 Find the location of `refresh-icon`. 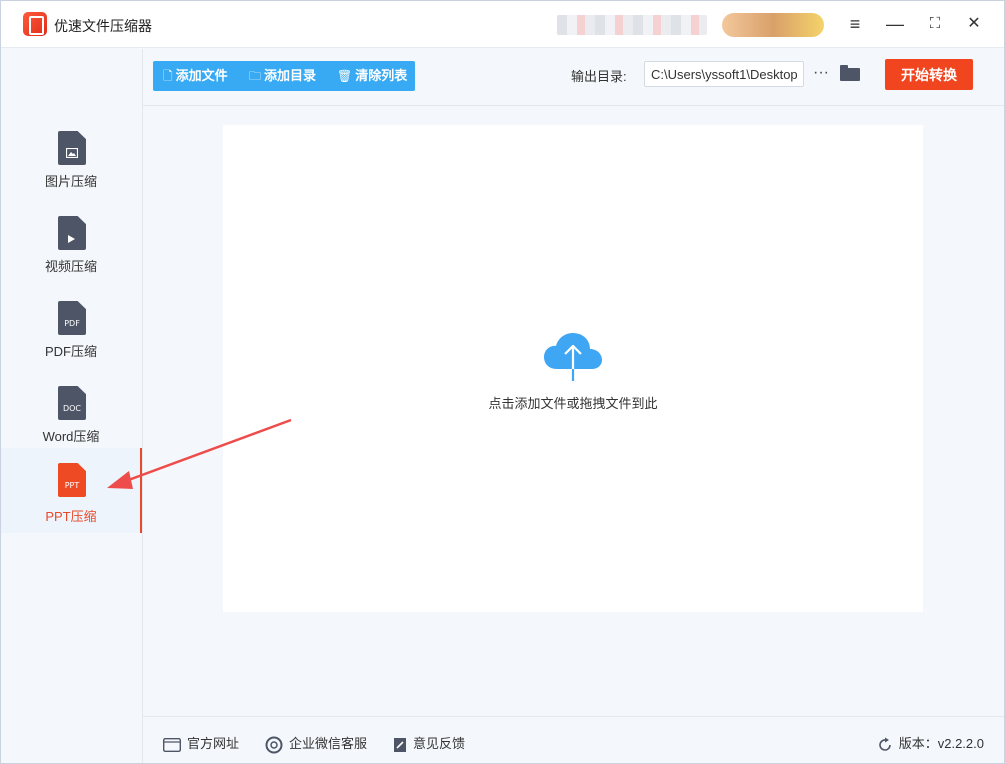

refresh-icon is located at coordinates (884, 744).